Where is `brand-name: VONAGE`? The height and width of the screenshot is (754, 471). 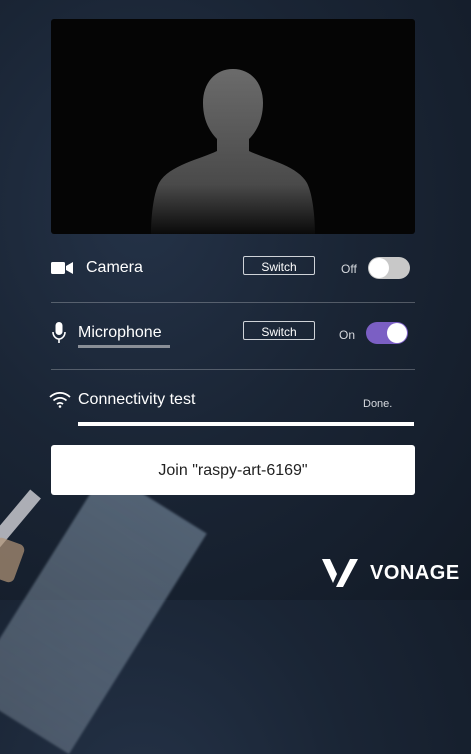 brand-name: VONAGE is located at coordinates (415, 573).